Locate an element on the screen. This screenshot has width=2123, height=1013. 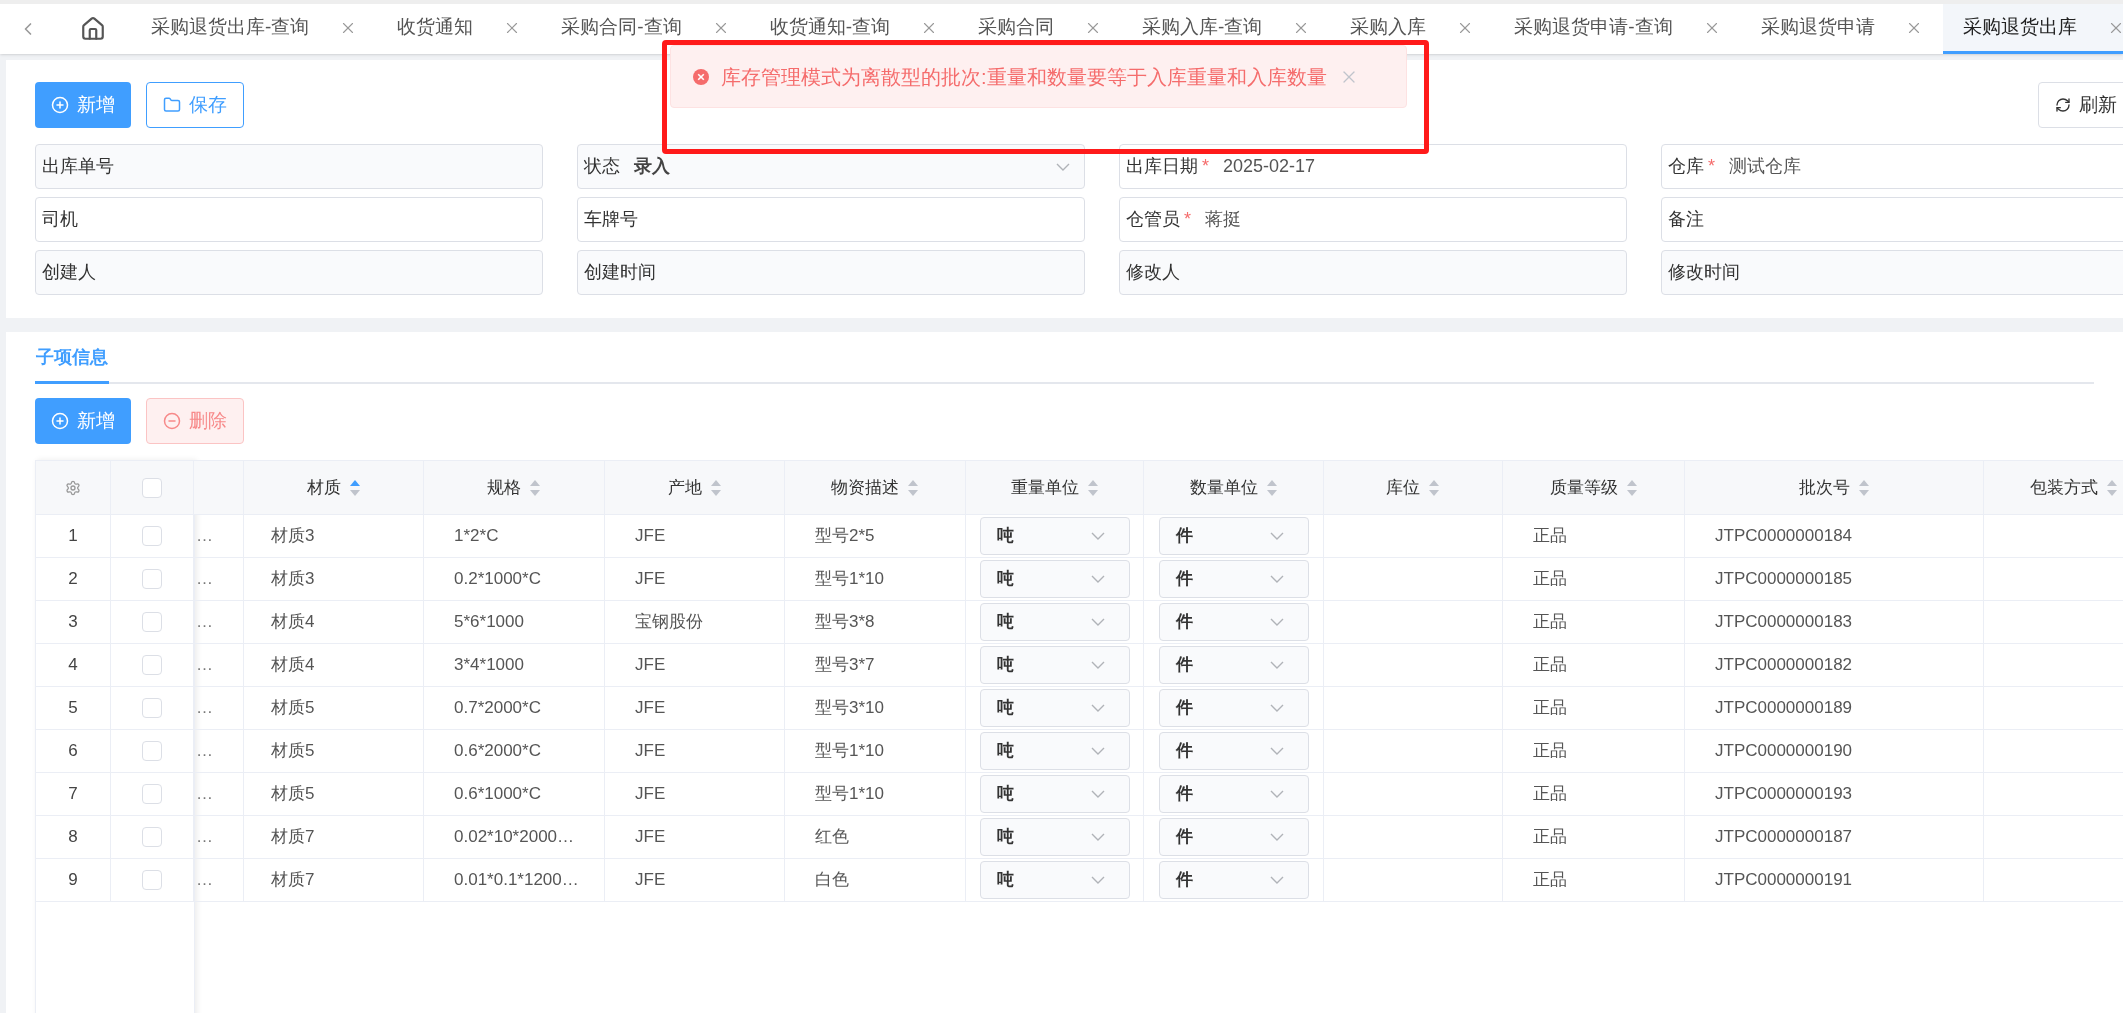
settings-icon is located at coordinates (73, 487).